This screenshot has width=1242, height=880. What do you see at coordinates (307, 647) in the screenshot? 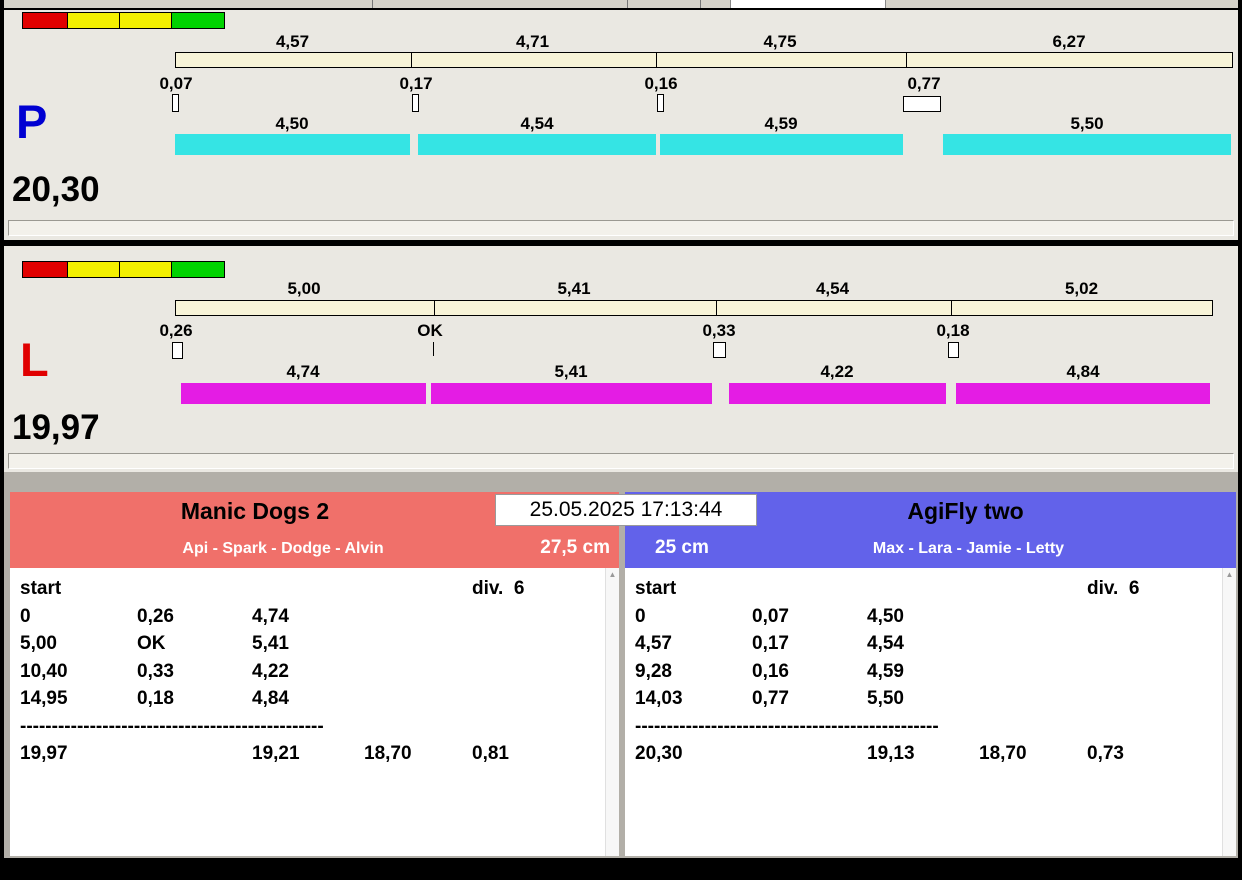
I see `table-row: 5,00 OK 5,41` at bounding box center [307, 647].